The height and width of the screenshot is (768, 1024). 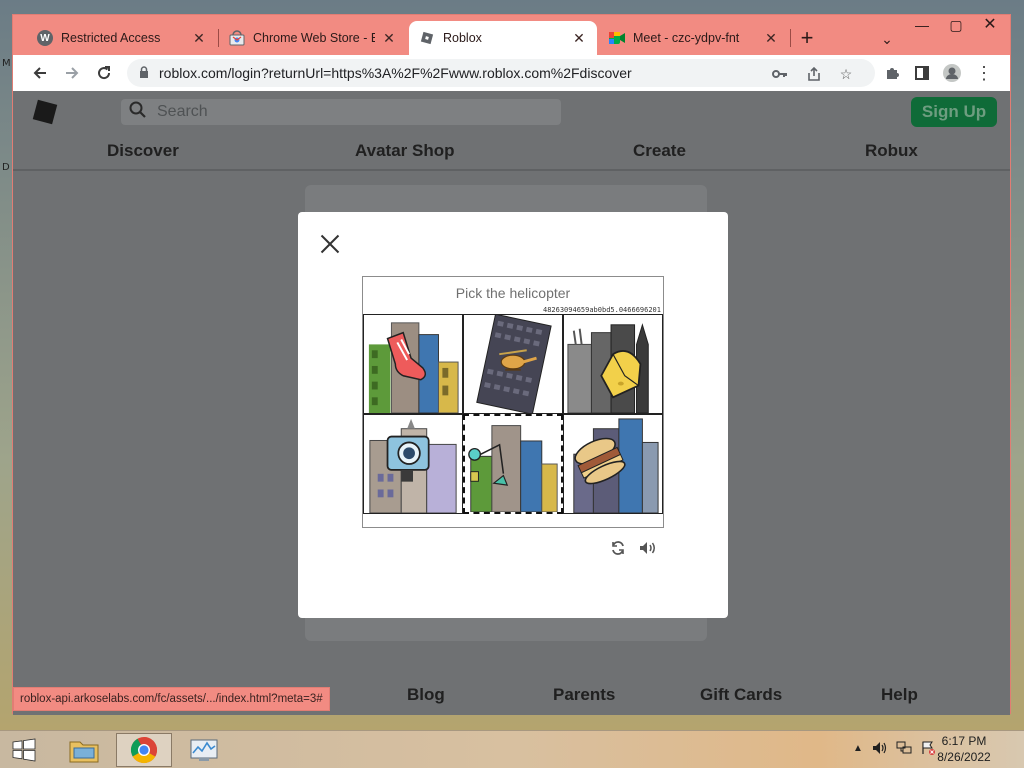 I want to click on nav-robux: Robux, so click(x=891, y=151).